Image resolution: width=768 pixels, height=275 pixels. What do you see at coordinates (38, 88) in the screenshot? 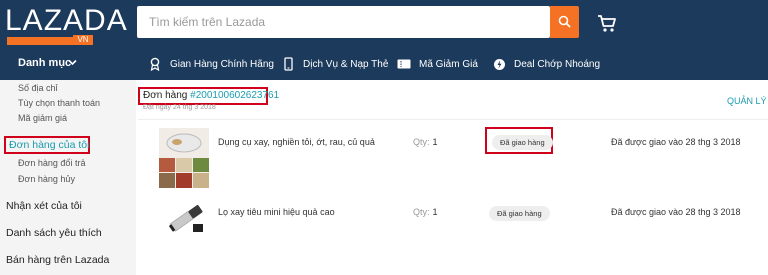
I see `sidebar-item-address-book: Số địa chỉ` at bounding box center [38, 88].